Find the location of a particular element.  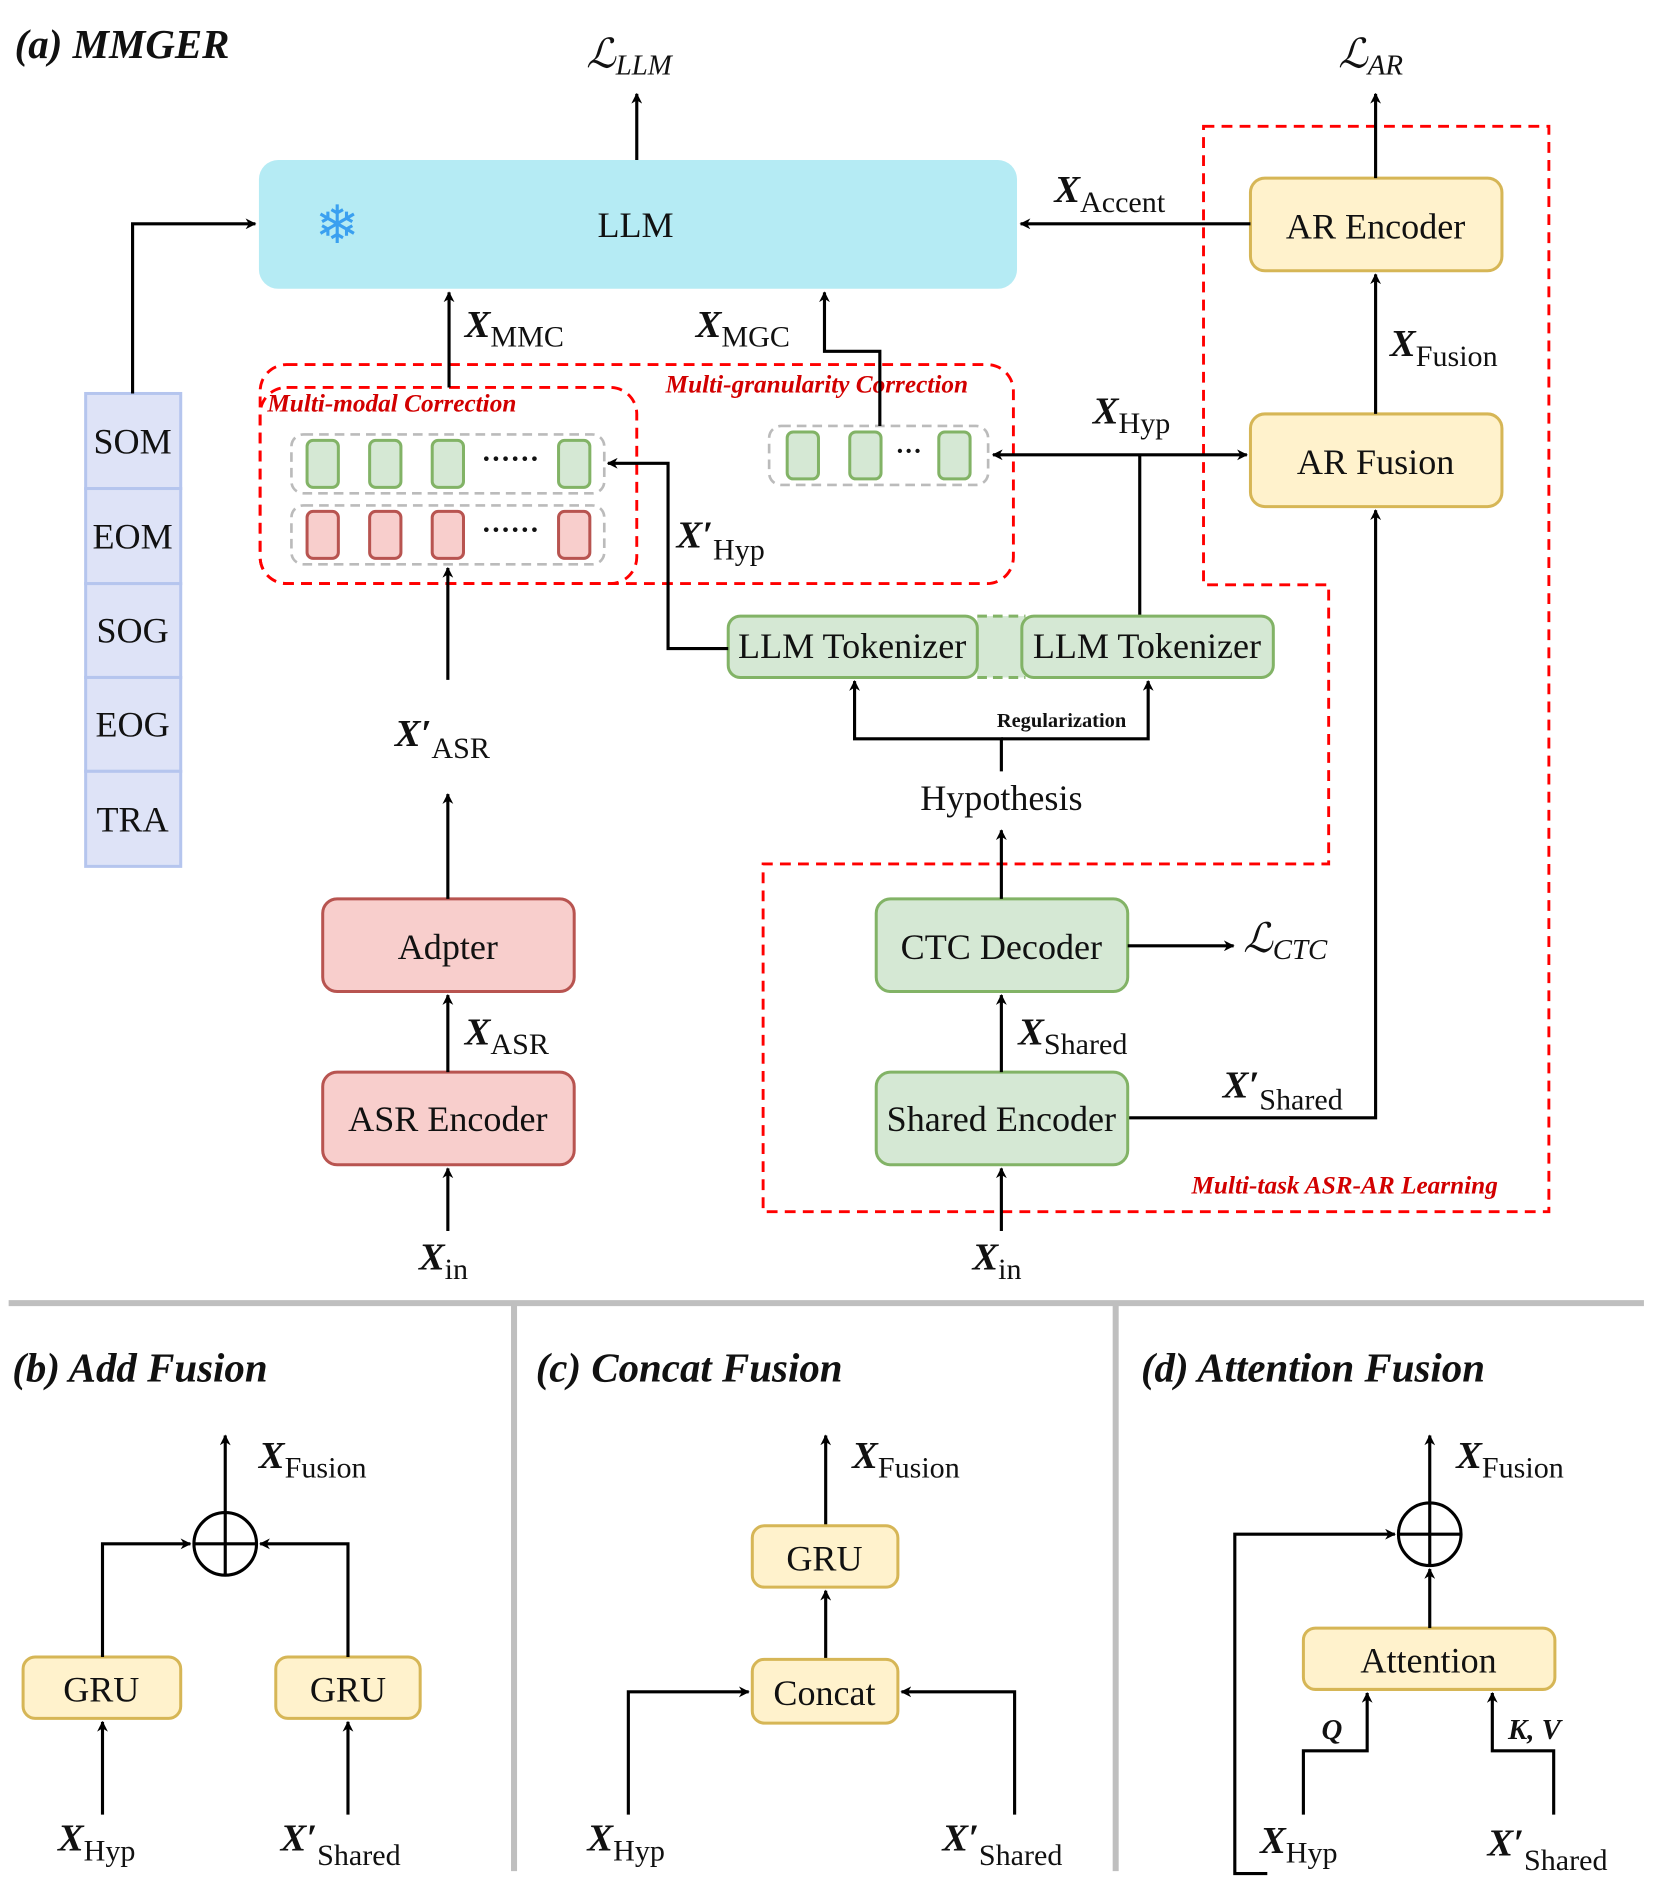

b-gru-left-label: GRU is located at coordinates (101, 1689).